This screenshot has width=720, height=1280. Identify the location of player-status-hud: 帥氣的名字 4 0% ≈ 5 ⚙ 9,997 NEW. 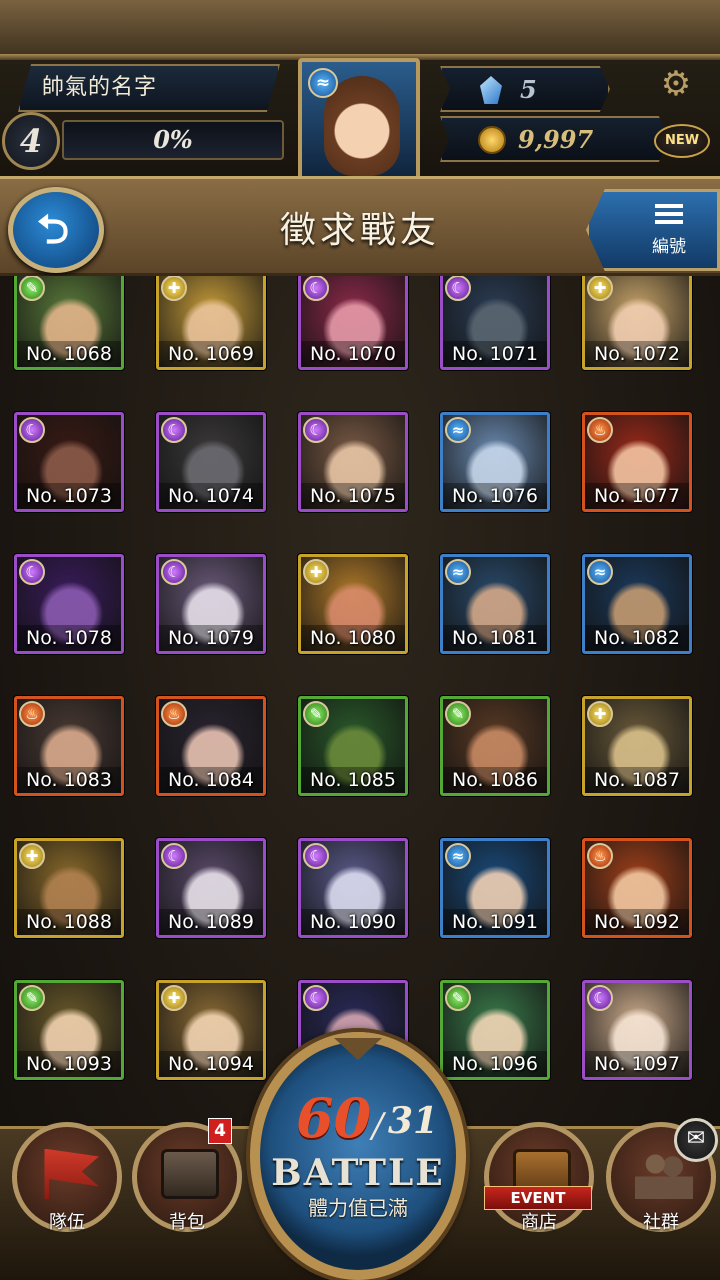
(360, 95).